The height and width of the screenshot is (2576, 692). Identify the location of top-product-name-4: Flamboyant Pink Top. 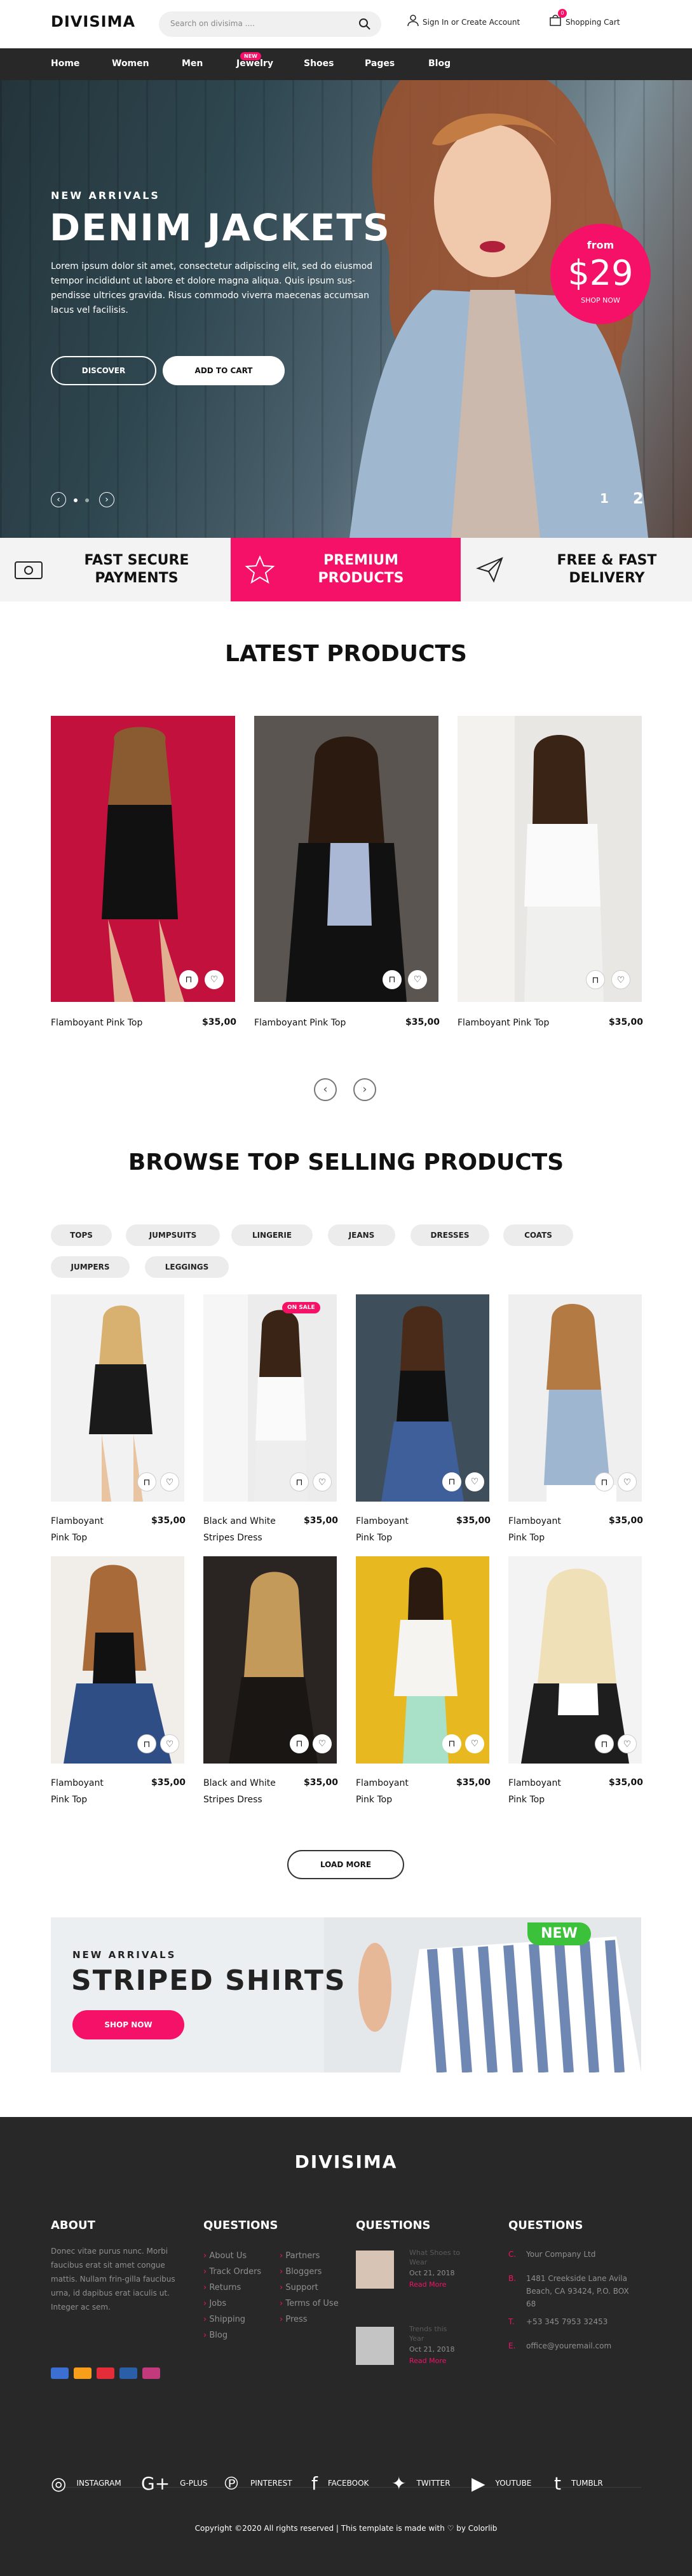
(535, 1529).